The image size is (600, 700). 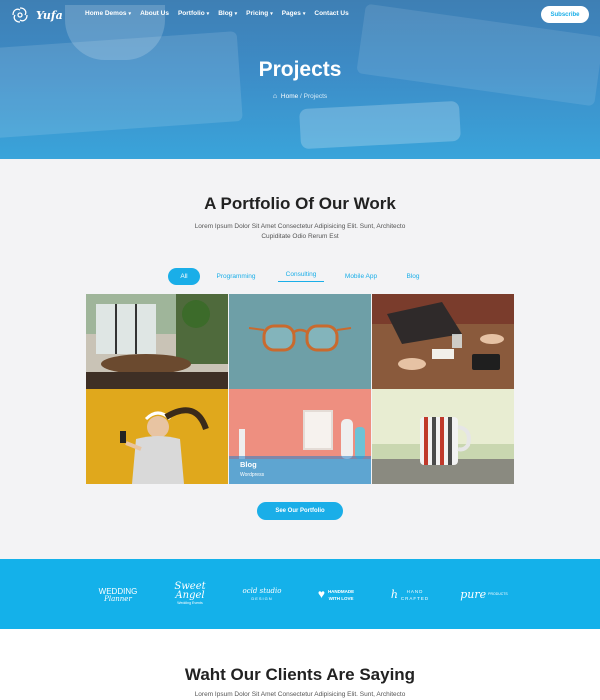 What do you see at coordinates (20, 15) in the screenshot?
I see `swirl-logo-icon` at bounding box center [20, 15].